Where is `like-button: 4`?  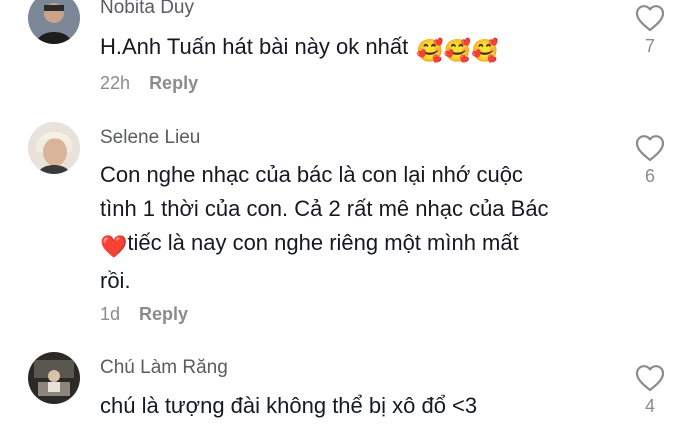
like-button: 4 is located at coordinates (650, 390).